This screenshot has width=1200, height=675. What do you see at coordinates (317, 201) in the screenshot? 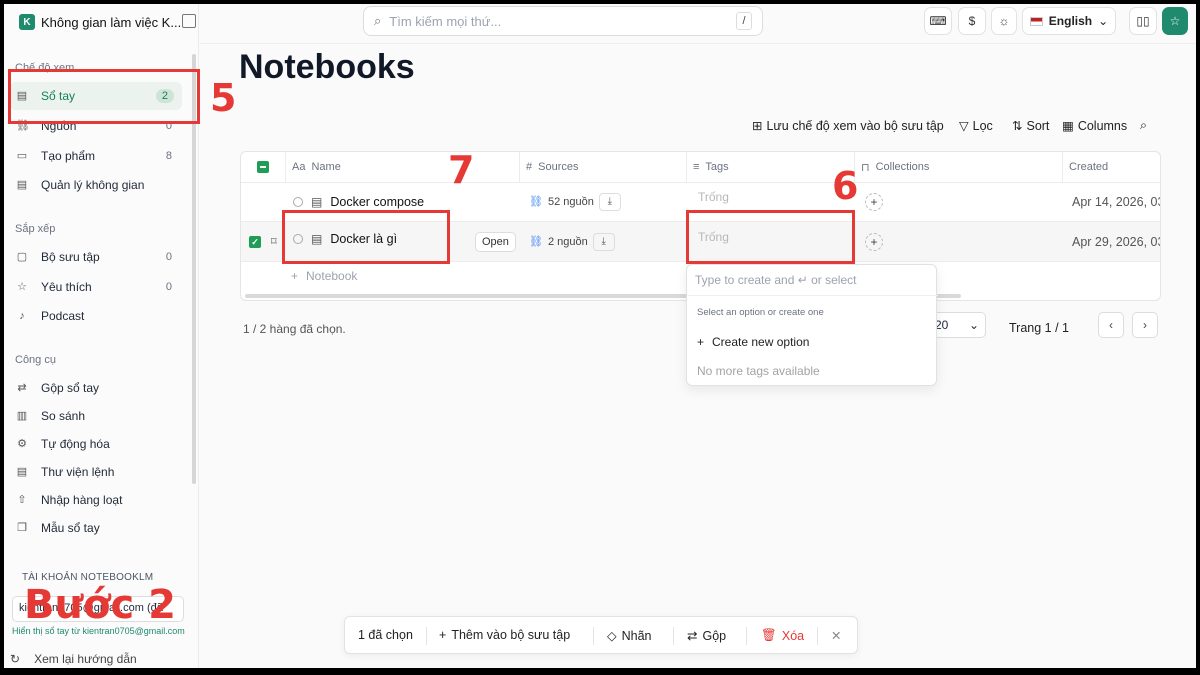
I see `document-icon: ▤` at bounding box center [317, 201].